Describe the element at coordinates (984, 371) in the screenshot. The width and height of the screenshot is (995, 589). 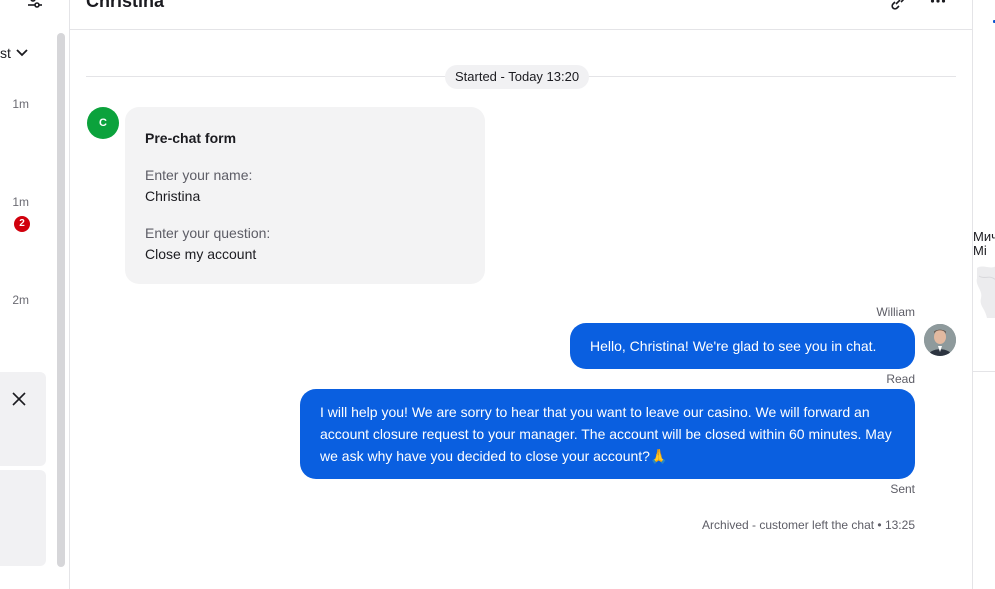
I see `divider` at that location.